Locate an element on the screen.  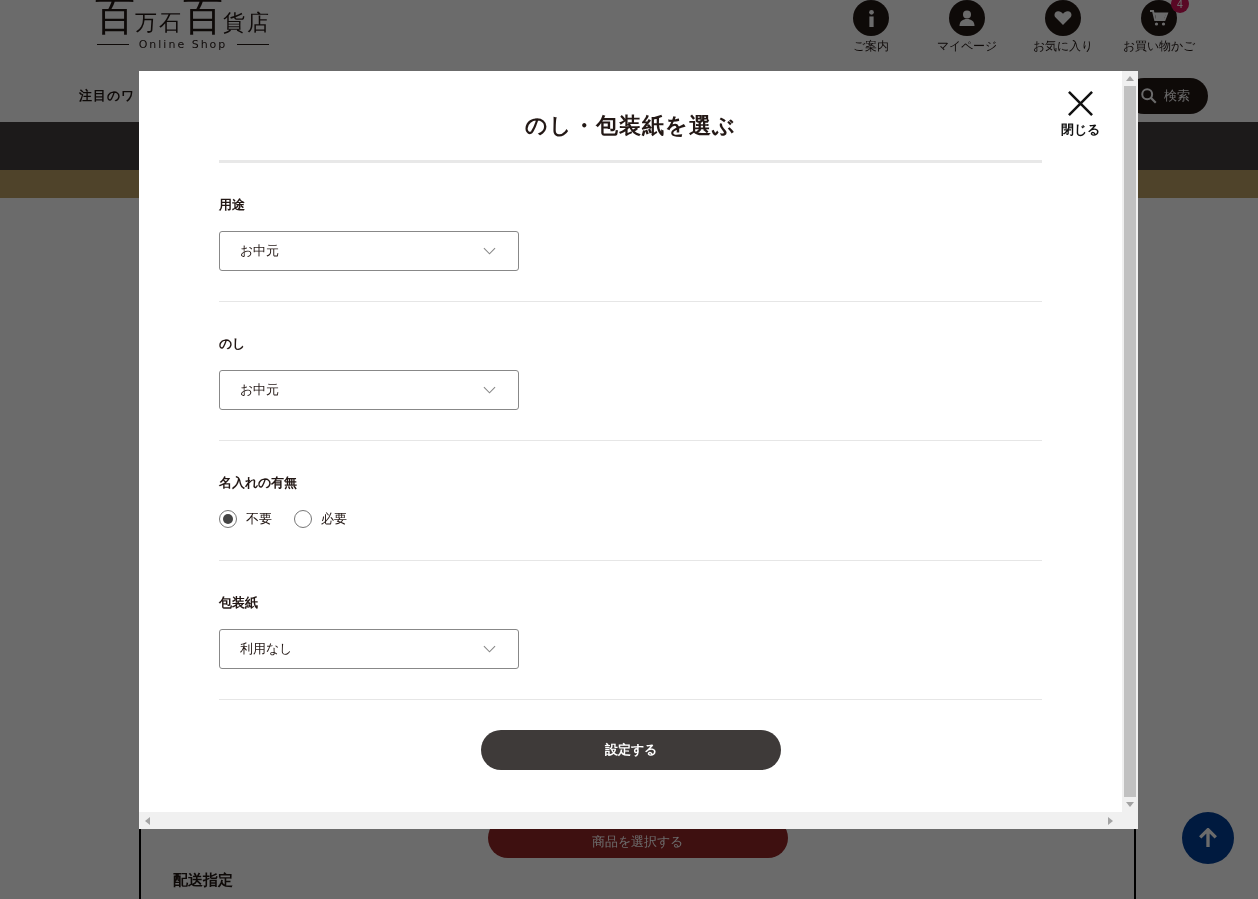
nav-link: お気に入り is located at coordinates (1063, 27).